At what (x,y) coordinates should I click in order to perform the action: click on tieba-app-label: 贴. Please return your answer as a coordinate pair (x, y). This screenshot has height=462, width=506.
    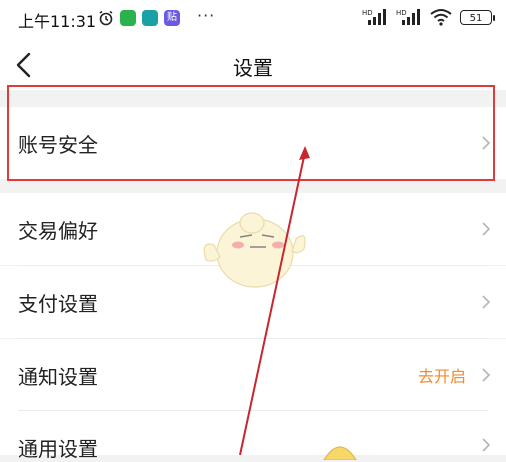
    Looking at the image, I should click on (172, 17).